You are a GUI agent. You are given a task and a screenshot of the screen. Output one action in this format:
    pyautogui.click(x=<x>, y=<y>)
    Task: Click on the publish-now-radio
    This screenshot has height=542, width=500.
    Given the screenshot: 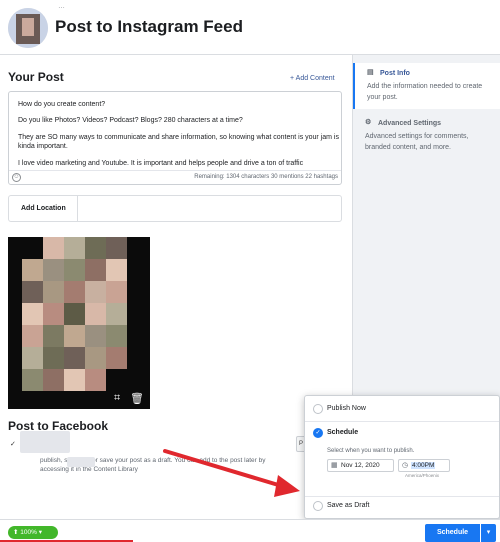 What is the action you would take?
    pyautogui.click(x=318, y=409)
    